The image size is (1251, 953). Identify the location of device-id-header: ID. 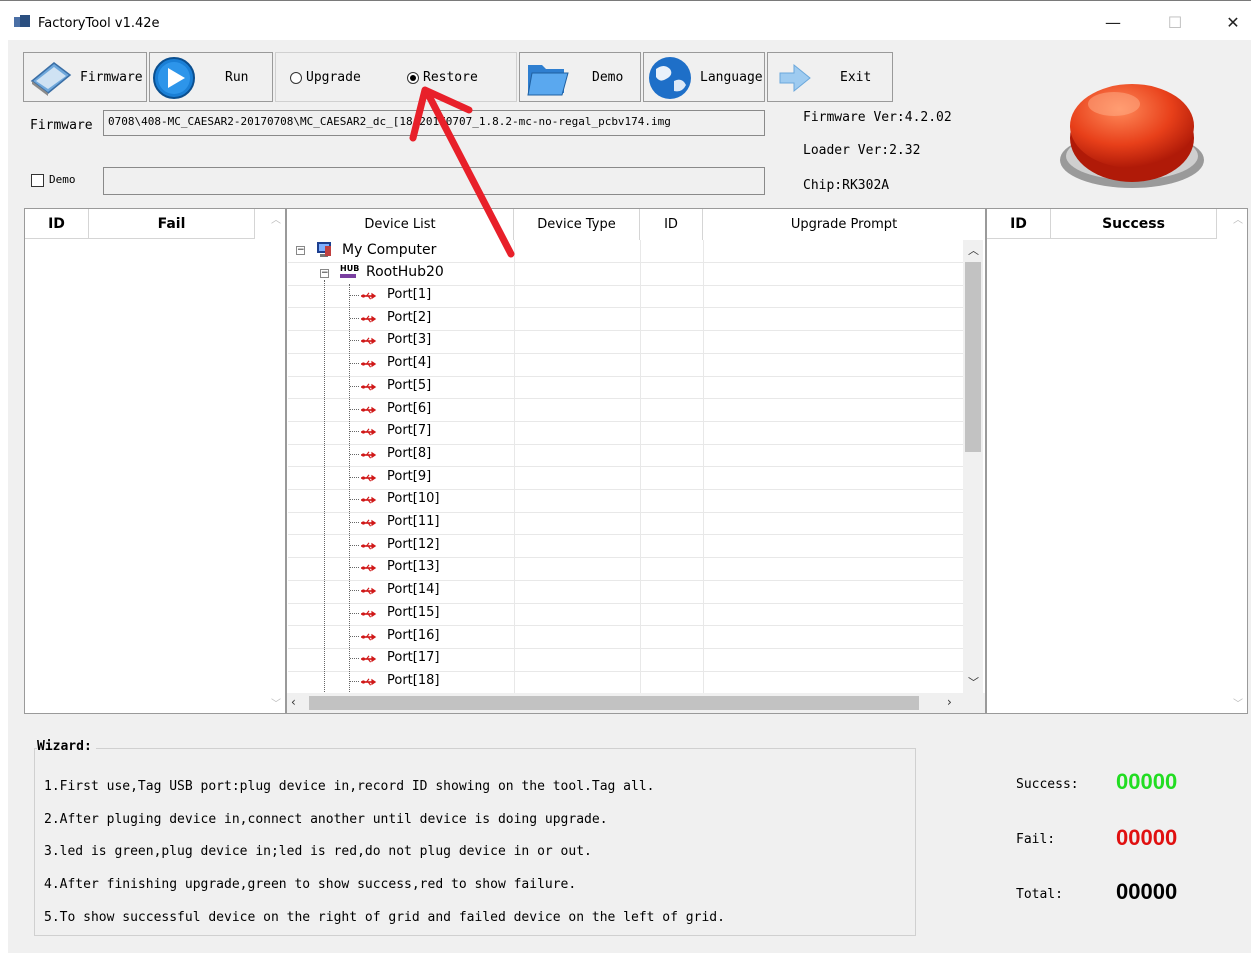
(671, 224).